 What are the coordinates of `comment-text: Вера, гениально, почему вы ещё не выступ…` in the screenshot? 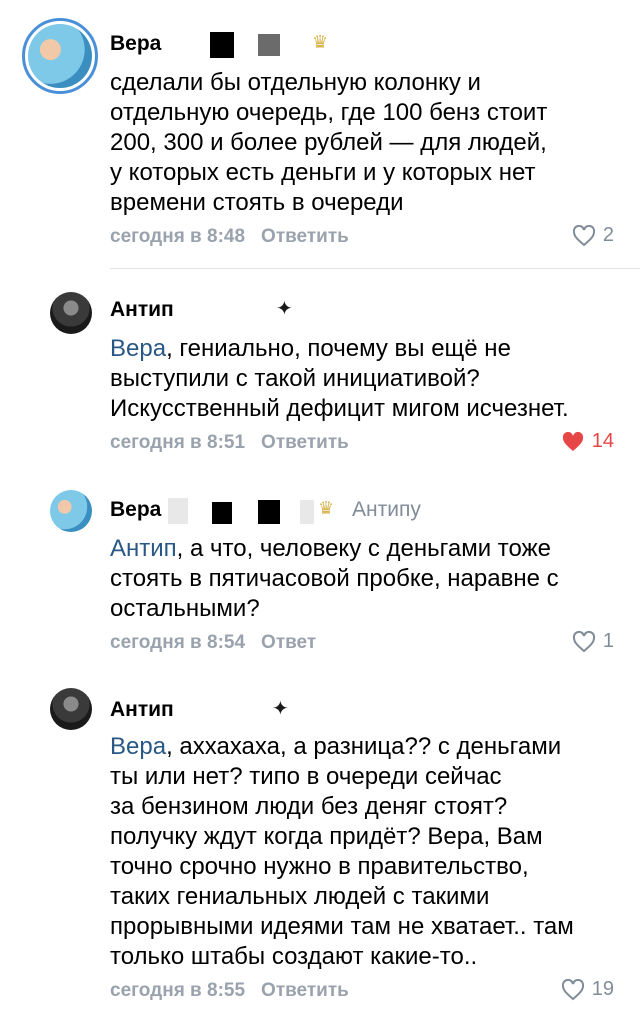 It's located at (339, 378).